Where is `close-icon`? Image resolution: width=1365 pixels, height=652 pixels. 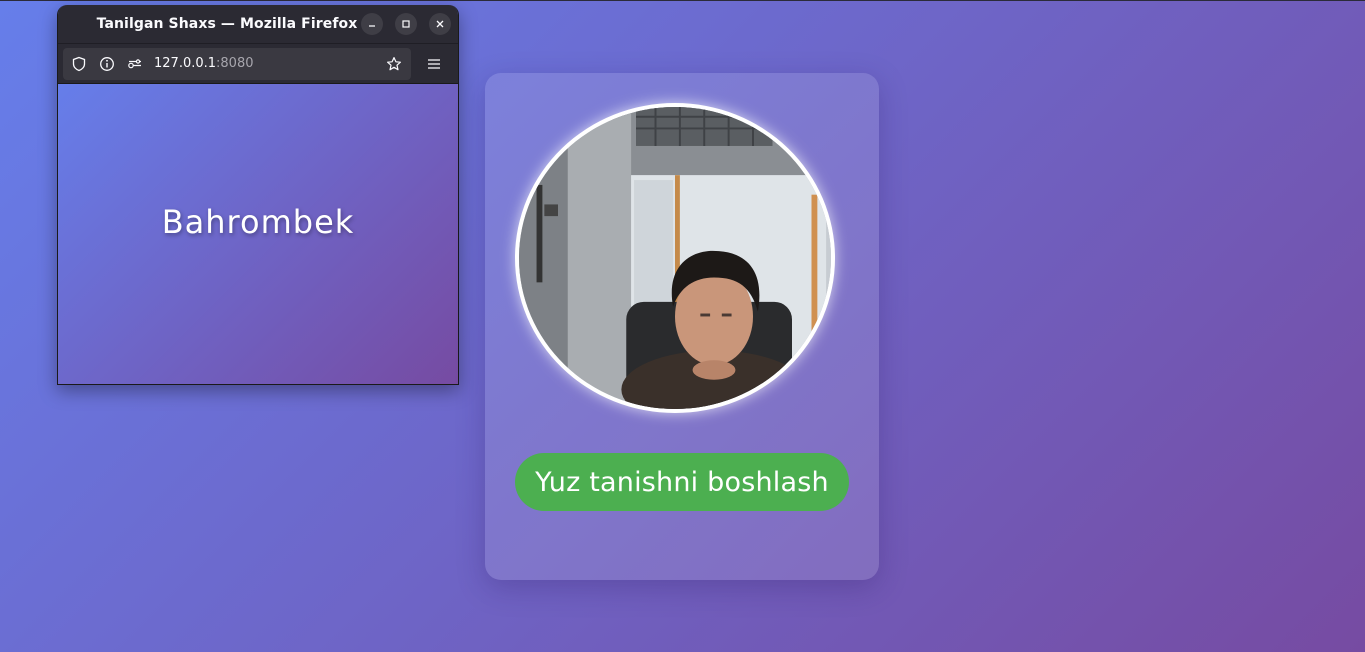
close-icon is located at coordinates (440, 24).